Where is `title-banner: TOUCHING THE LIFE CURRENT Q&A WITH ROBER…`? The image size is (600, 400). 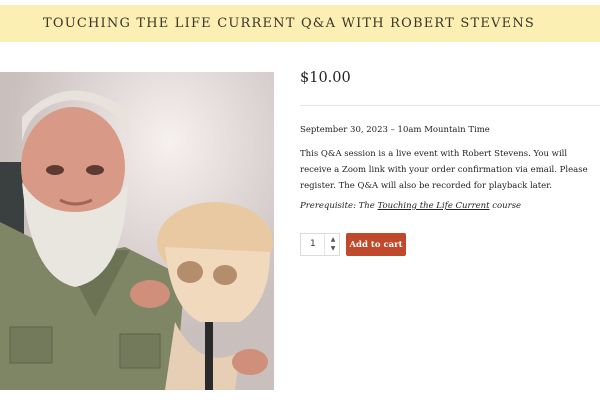
title-banner: TOUCHING THE LIFE CURRENT Q&A WITH ROBER… is located at coordinates (300, 23).